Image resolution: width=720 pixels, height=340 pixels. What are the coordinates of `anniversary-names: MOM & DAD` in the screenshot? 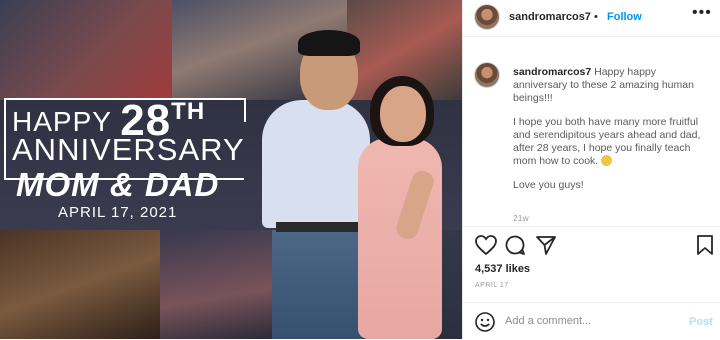 It's located at (118, 184).